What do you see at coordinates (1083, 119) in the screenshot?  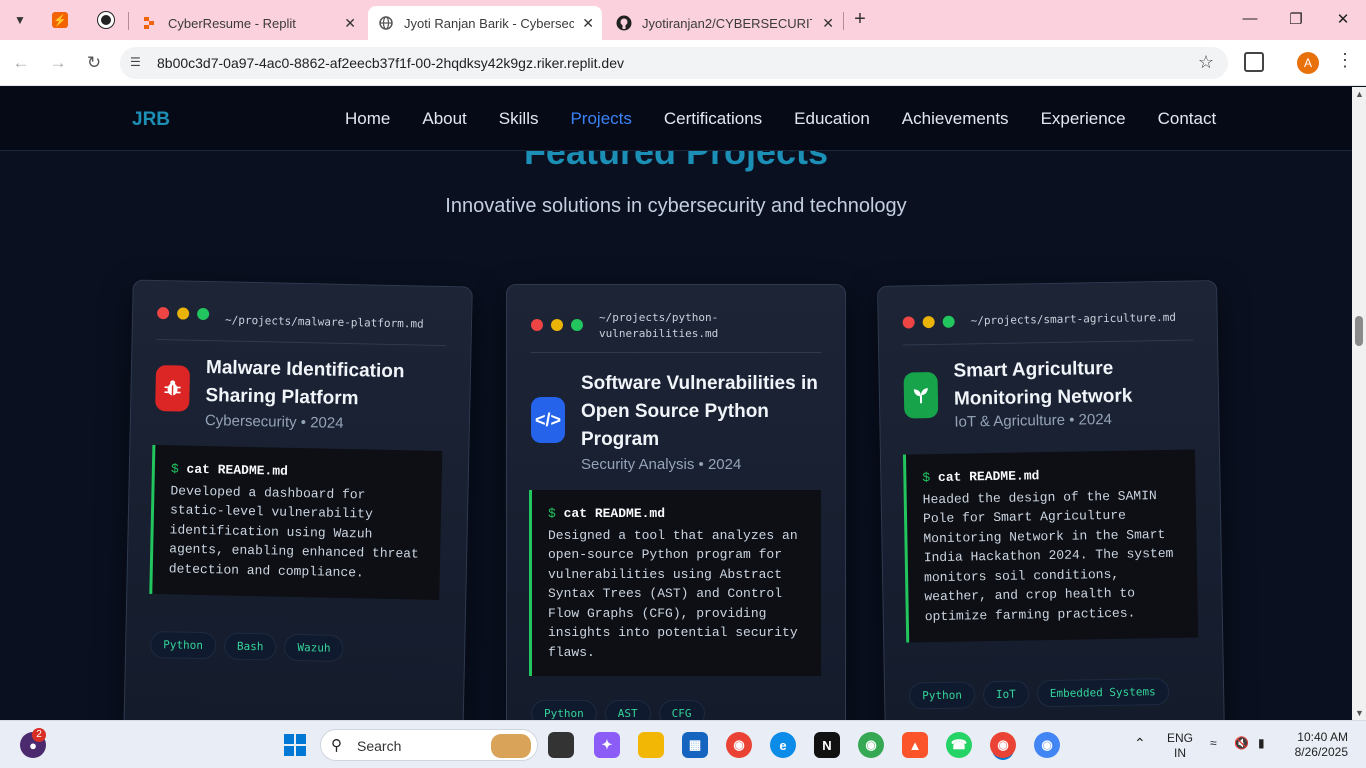 I see `nav-experience: Experience` at bounding box center [1083, 119].